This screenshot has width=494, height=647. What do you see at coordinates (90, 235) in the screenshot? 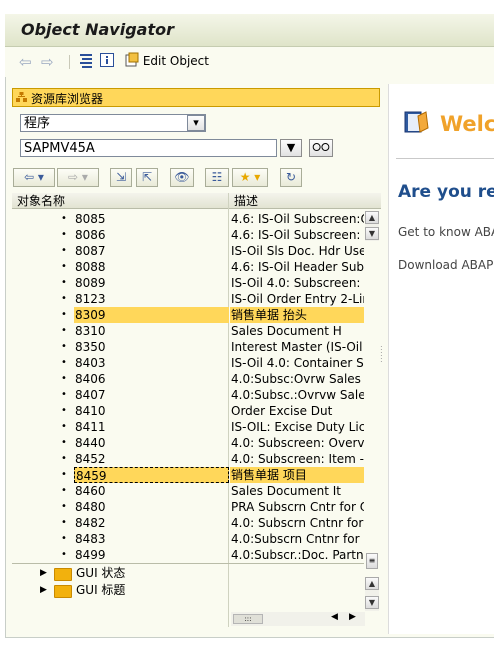
I see `row-object-name: 8086` at bounding box center [90, 235].